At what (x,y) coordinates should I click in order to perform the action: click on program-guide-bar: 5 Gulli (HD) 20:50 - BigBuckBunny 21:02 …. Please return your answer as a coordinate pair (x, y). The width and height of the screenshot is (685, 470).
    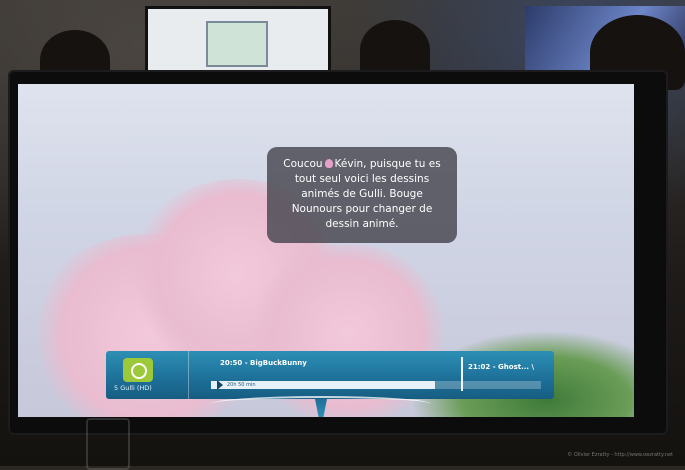
    Looking at the image, I should click on (330, 375).